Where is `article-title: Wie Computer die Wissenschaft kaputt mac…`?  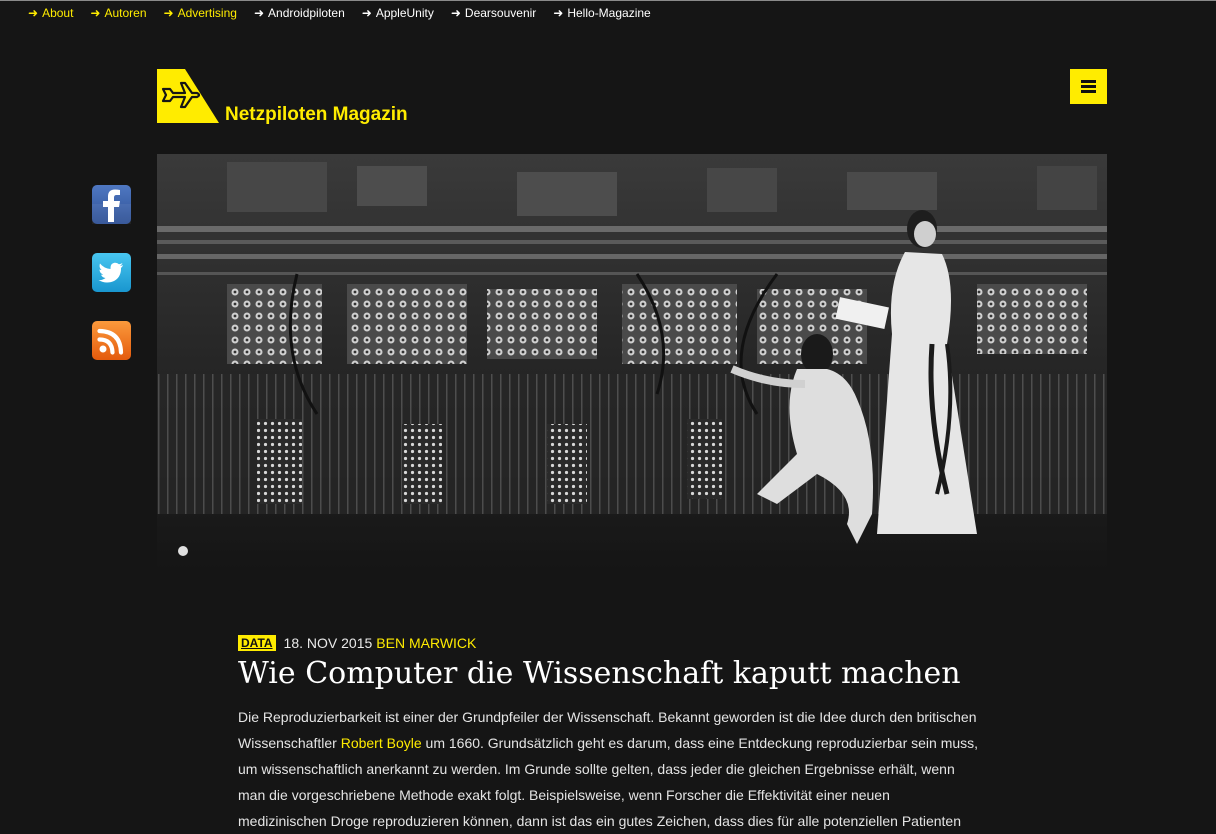 article-title: Wie Computer die Wissenschaft kaputt mac… is located at coordinates (599, 673).